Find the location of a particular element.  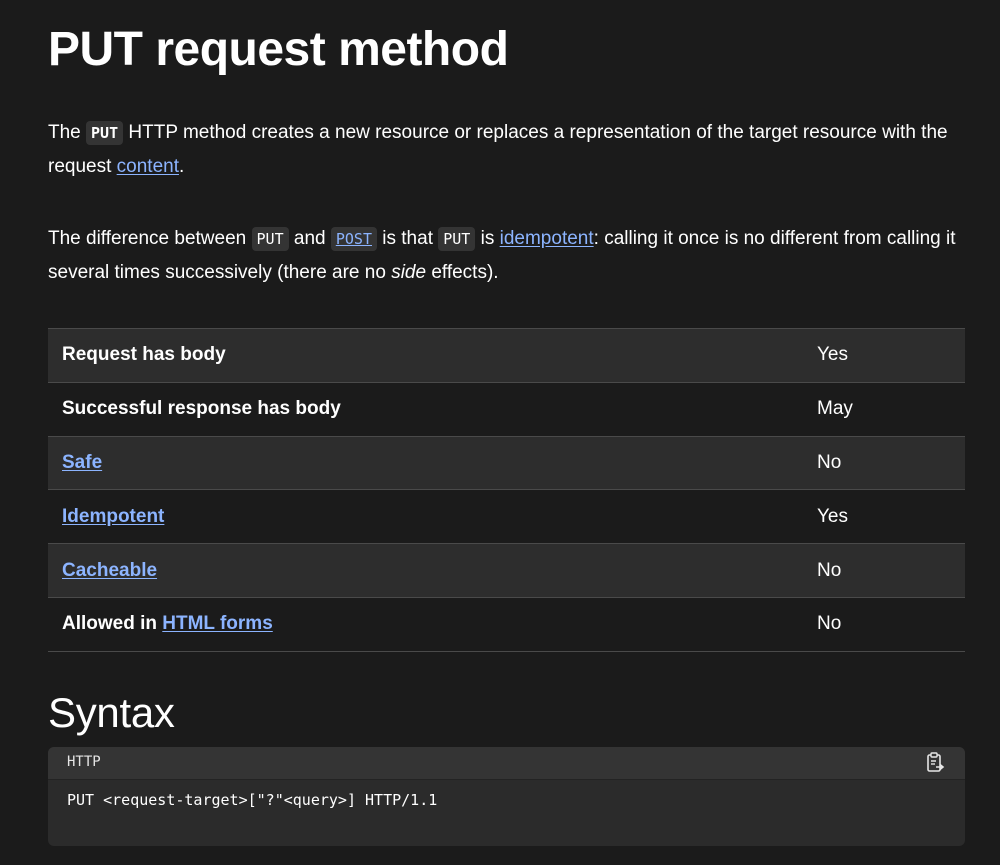

text: effects). is located at coordinates (462, 272).